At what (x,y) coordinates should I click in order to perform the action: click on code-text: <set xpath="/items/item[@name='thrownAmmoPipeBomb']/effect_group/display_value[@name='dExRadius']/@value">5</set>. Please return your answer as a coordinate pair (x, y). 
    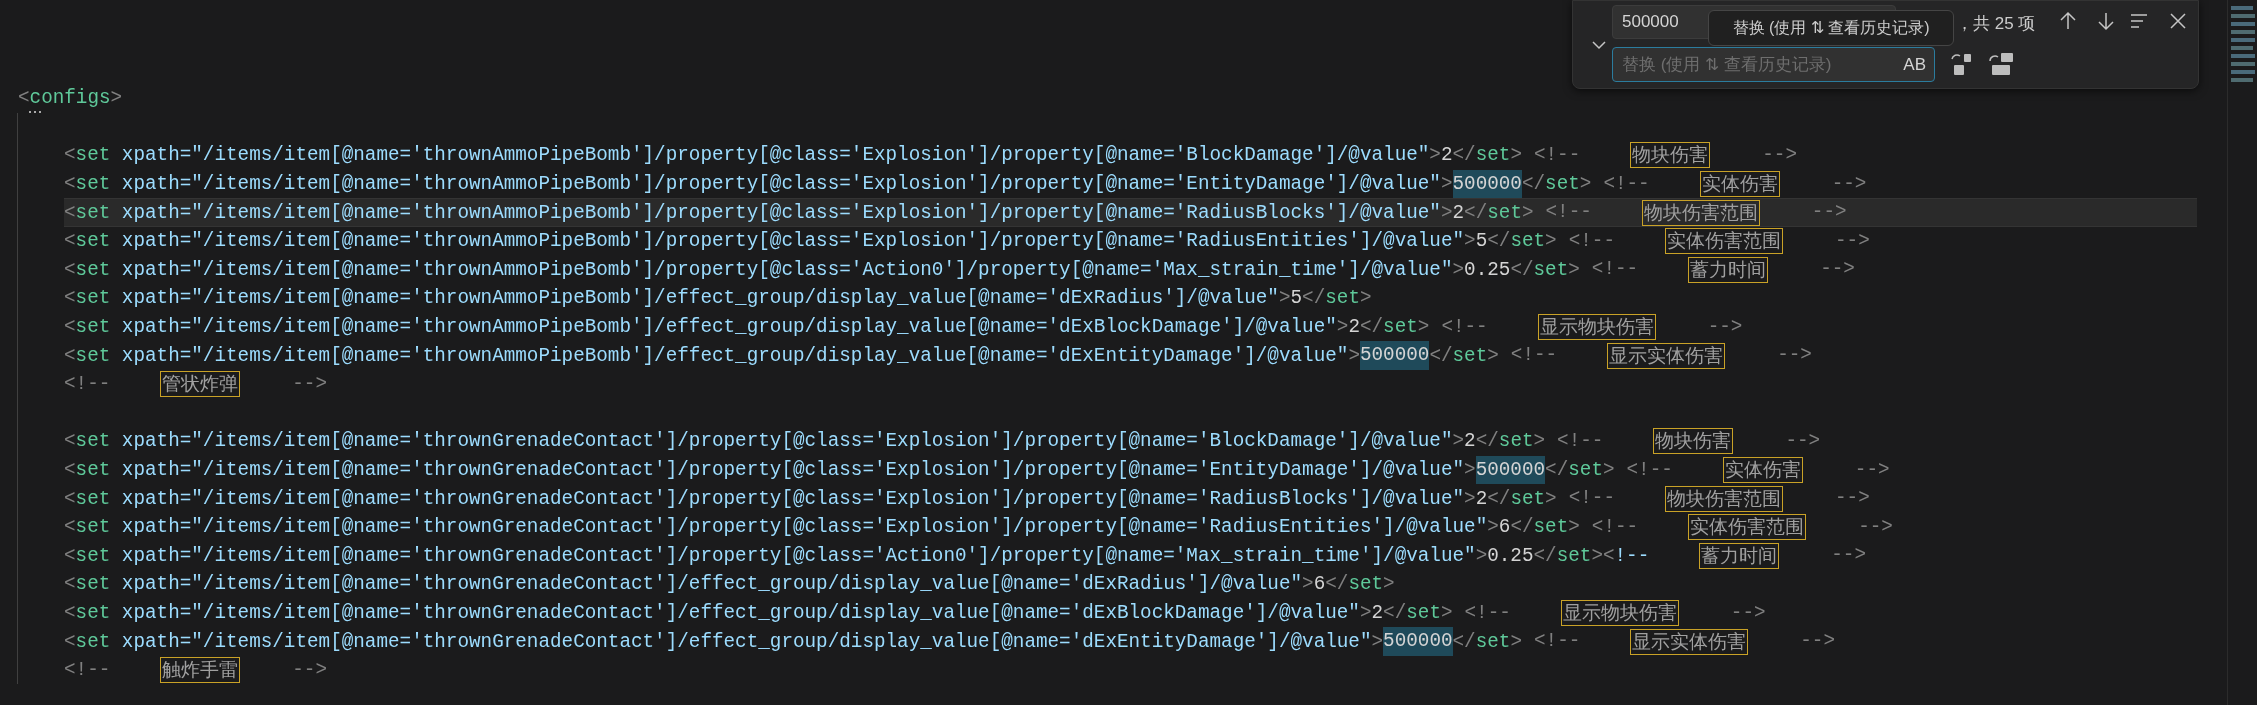
    Looking at the image, I should click on (718, 298).